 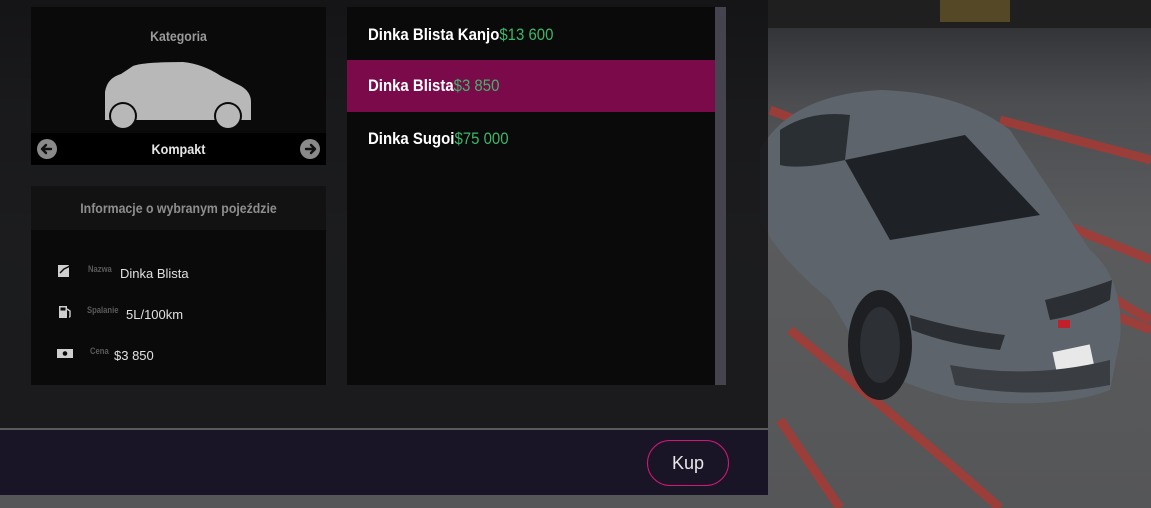 I want to click on list-item: Dinka Blista Kanjo$13 600, so click(x=531, y=35).